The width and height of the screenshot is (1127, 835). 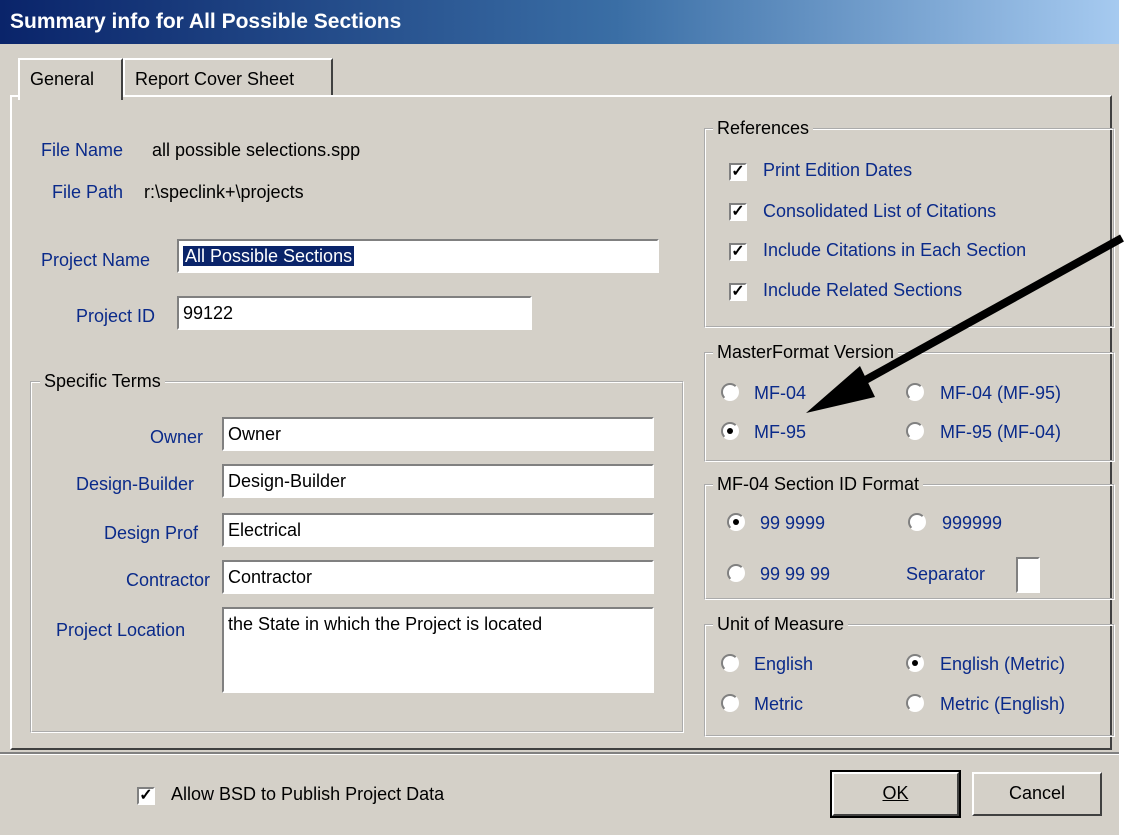 I want to click on annotation-arrow-icon, so click(x=965, y=323).